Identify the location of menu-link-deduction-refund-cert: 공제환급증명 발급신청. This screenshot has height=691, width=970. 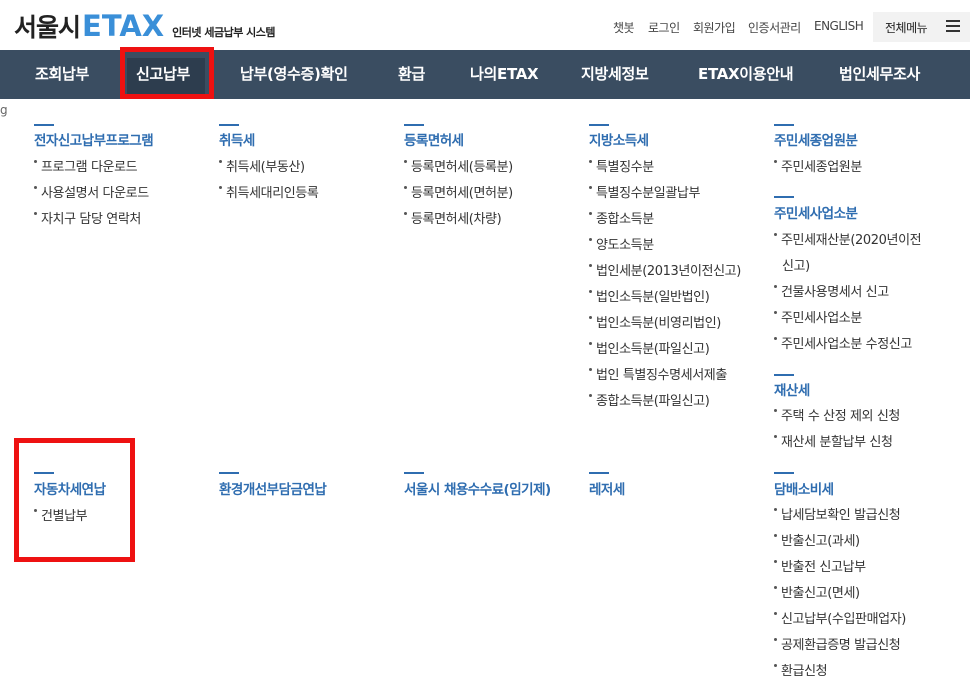
(837, 643).